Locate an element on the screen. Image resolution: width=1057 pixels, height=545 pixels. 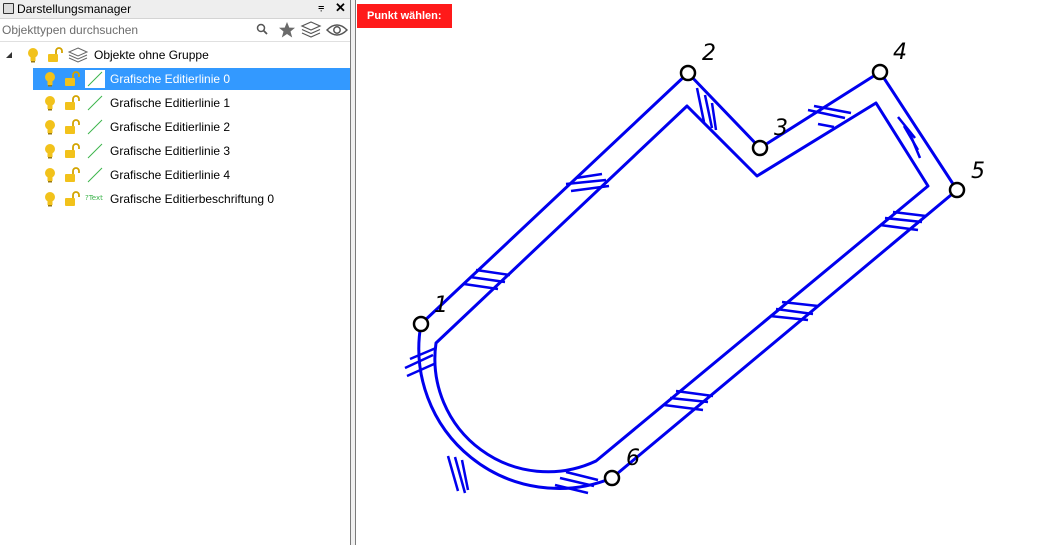
tree-item-label: Grafische Editierlinie 3 is located at coordinates (170, 151).